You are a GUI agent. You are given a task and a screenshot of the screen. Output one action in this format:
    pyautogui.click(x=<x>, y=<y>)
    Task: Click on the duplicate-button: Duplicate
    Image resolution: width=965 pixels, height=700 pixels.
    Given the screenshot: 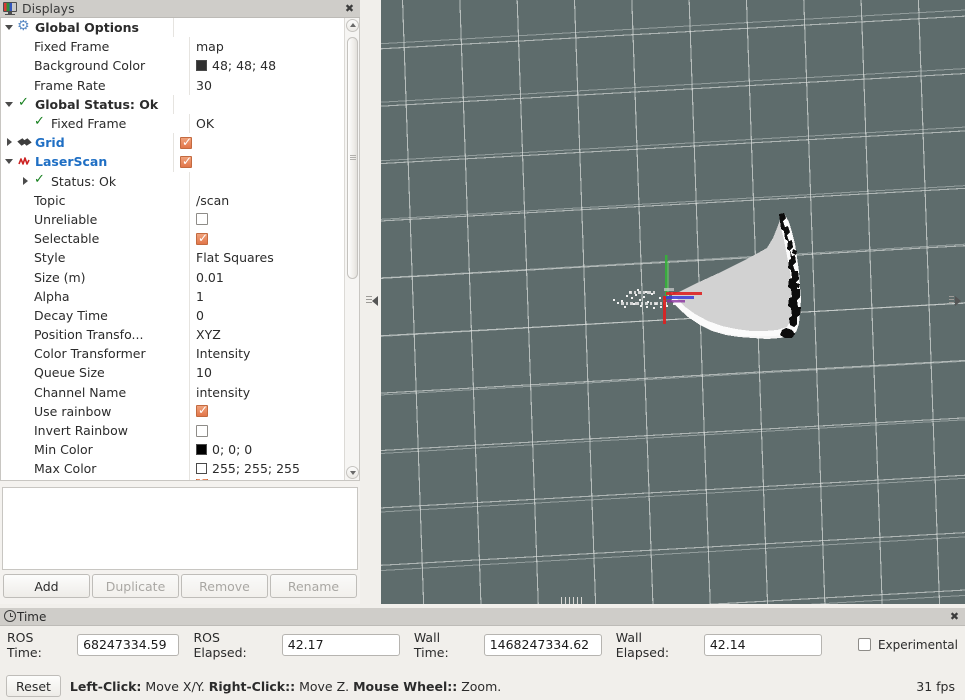 What is the action you would take?
    pyautogui.click(x=135, y=586)
    